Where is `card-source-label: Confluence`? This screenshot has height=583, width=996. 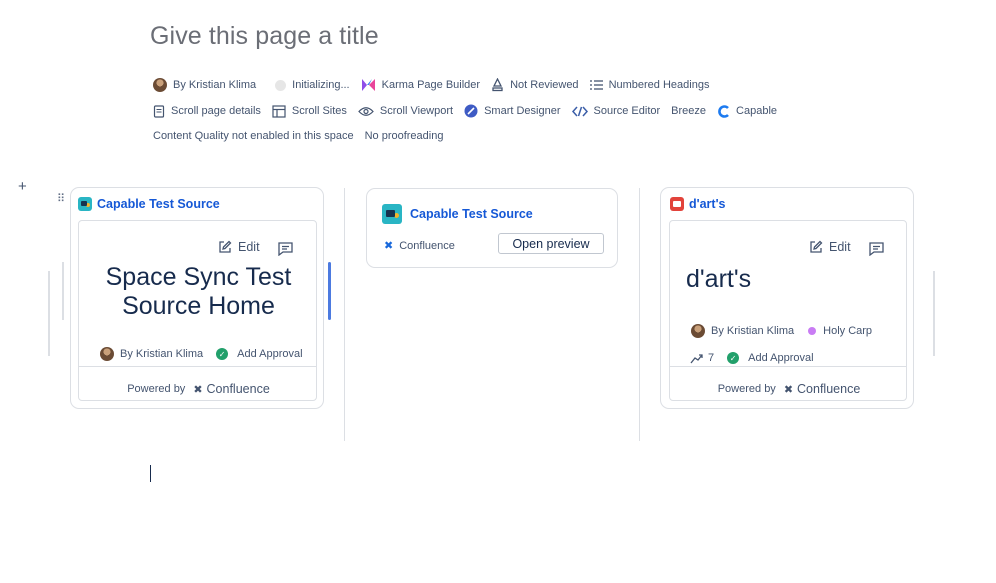
card-source-label: Confluence is located at coordinates (427, 245).